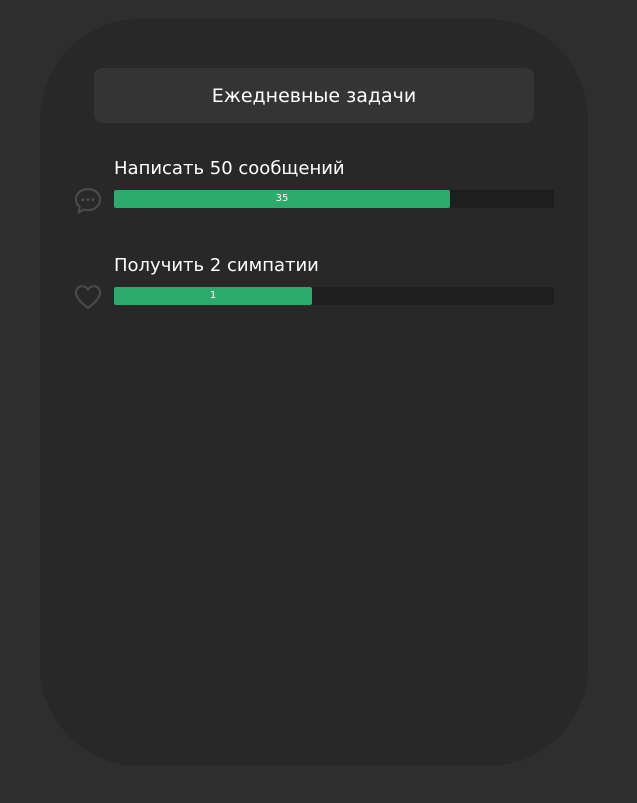 The width and height of the screenshot is (637, 803). What do you see at coordinates (282, 198) in the screenshot?
I see `progress-value: 35` at bounding box center [282, 198].